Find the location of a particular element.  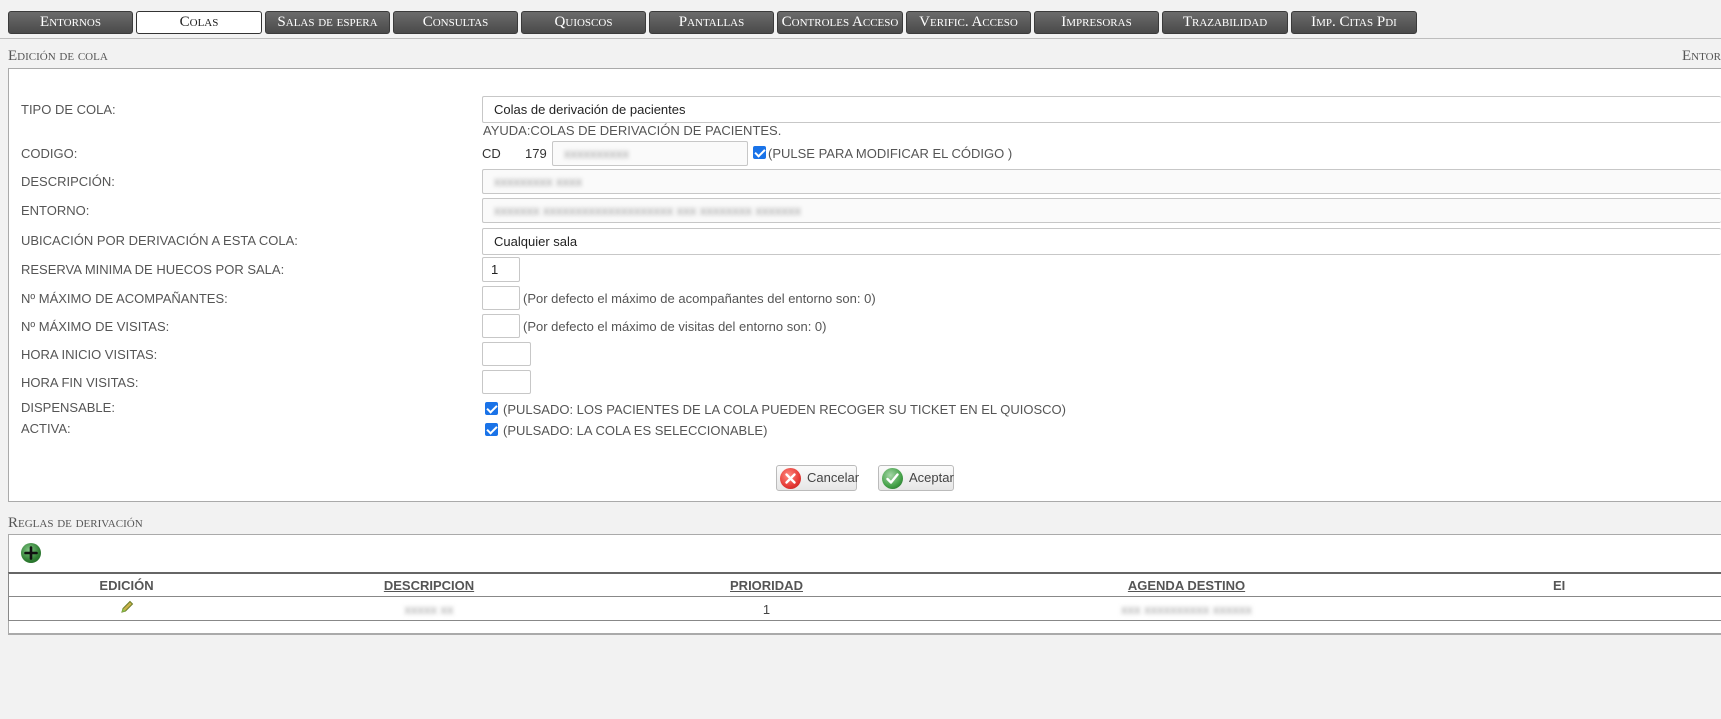

row-descripcion: xxxxx xx is located at coordinates (429, 609).